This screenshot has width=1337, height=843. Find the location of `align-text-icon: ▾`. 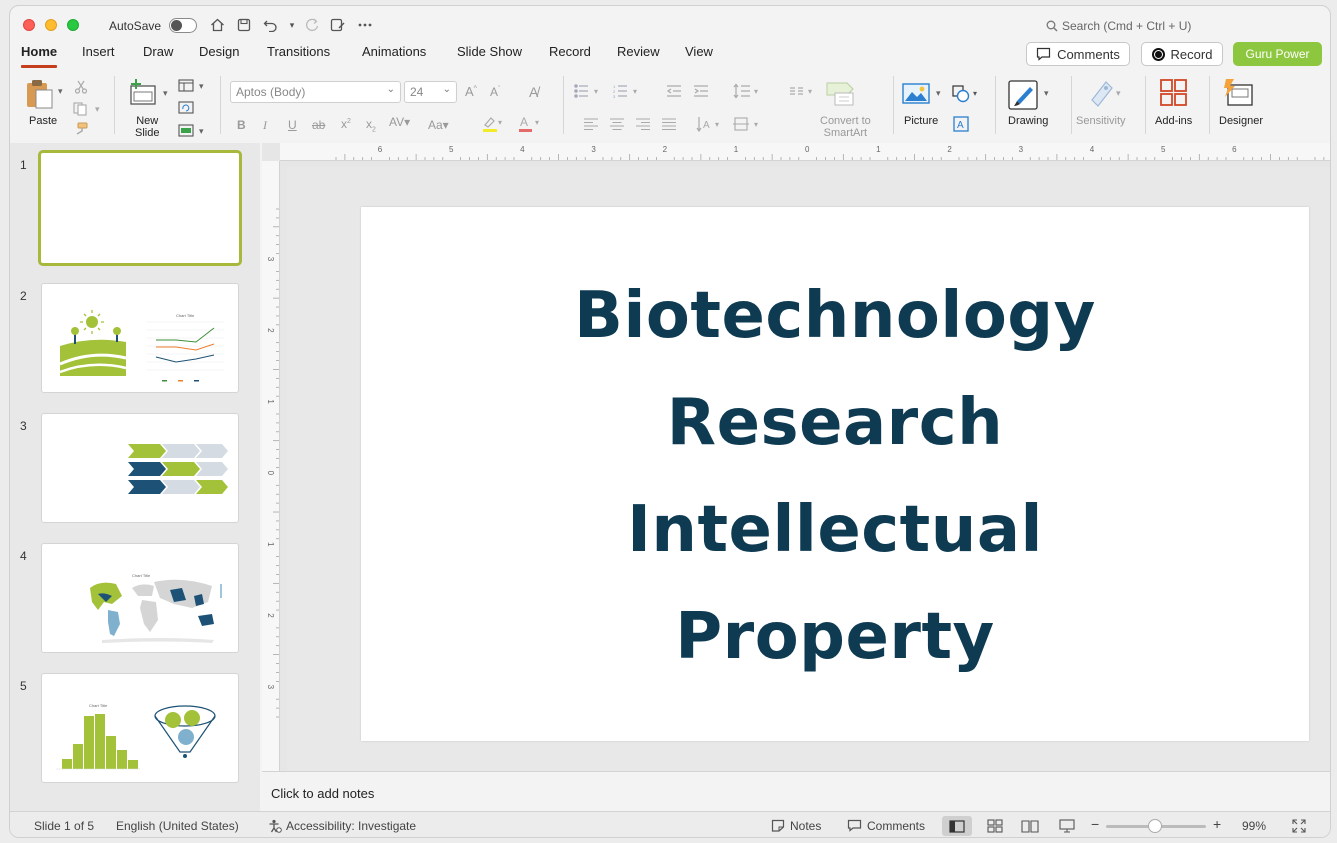

align-text-icon: ▾ is located at coordinates (749, 125).